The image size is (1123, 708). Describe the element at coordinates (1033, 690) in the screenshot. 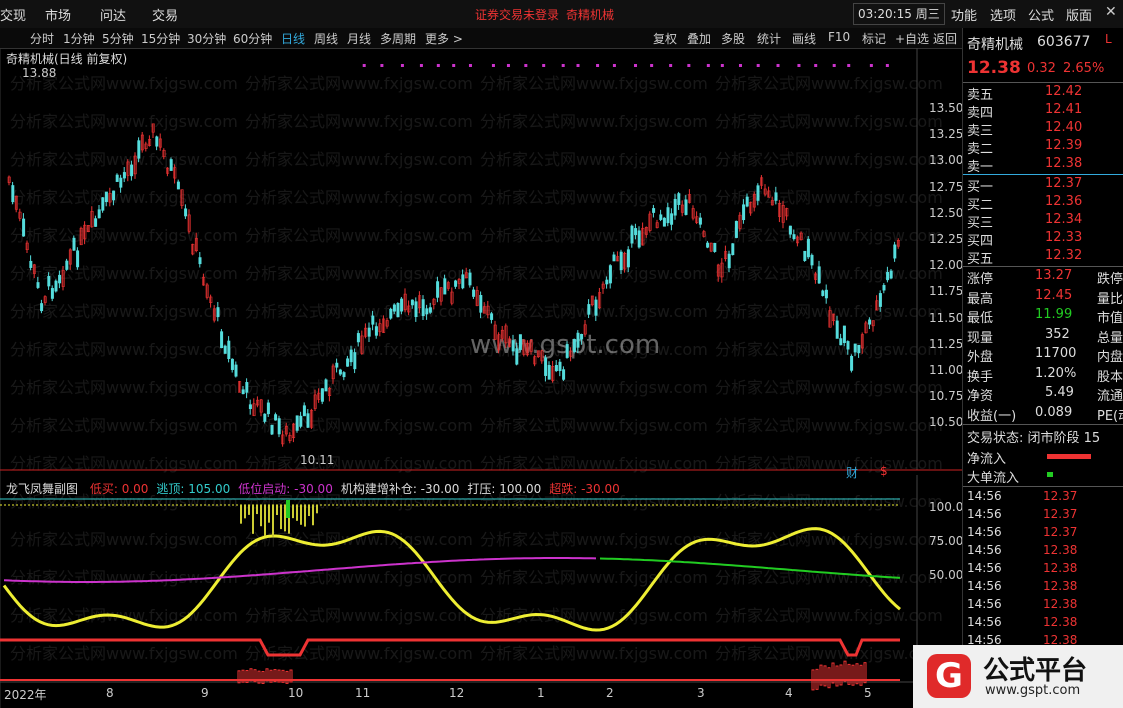

I see `logo-url: www.gspt.com` at that location.